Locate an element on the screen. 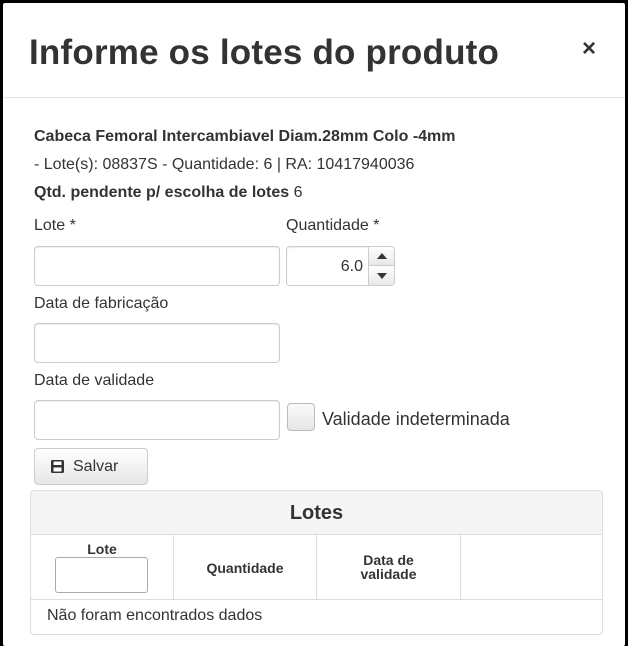  column-validade: Data de validade is located at coordinates (389, 567).